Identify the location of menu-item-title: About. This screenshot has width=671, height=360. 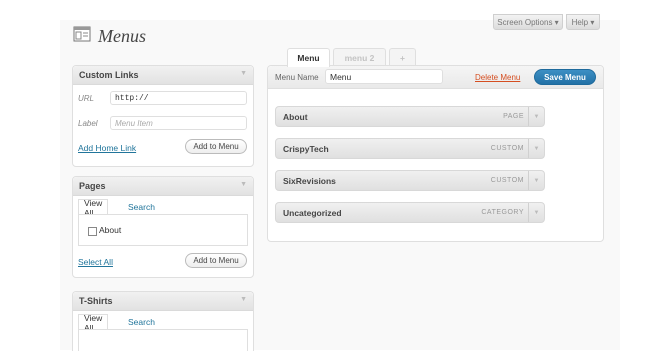
(295, 117).